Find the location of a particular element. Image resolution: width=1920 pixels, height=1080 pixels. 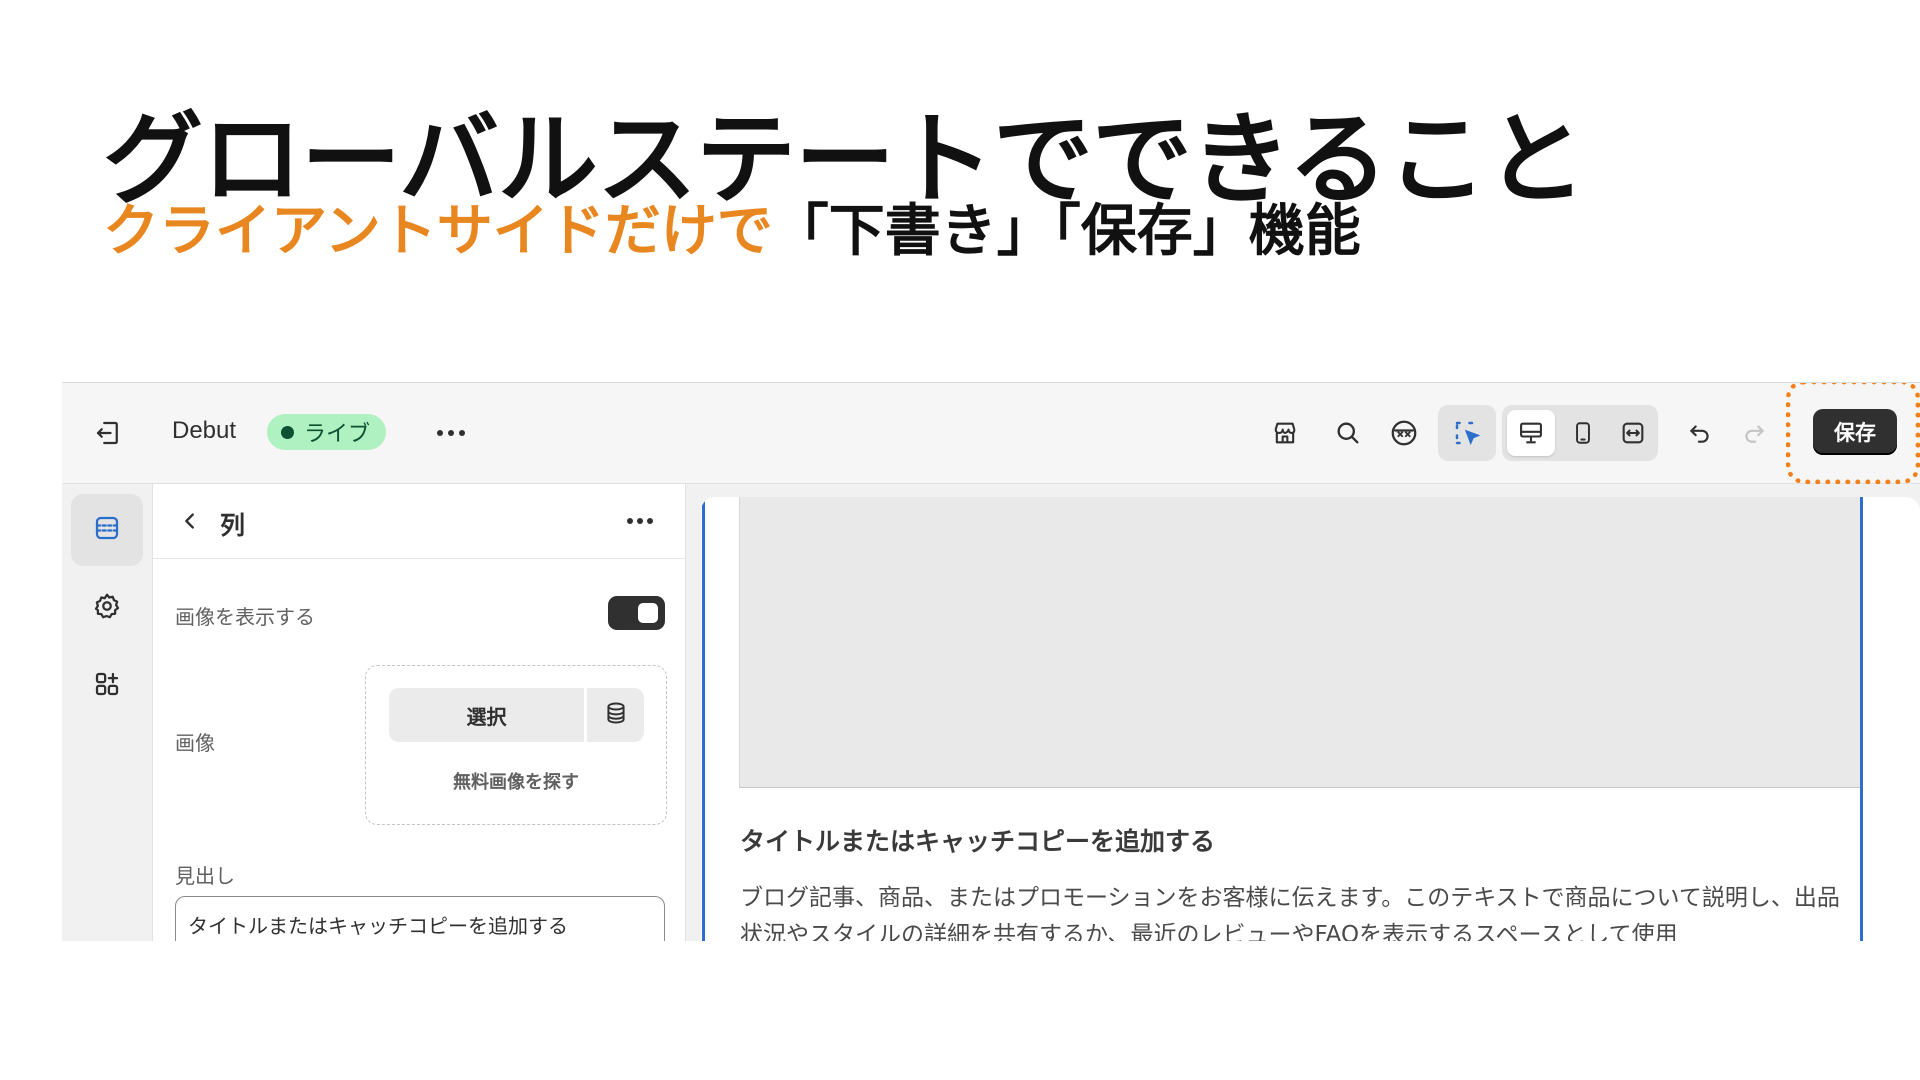

undo-icon is located at coordinates (1700, 433).